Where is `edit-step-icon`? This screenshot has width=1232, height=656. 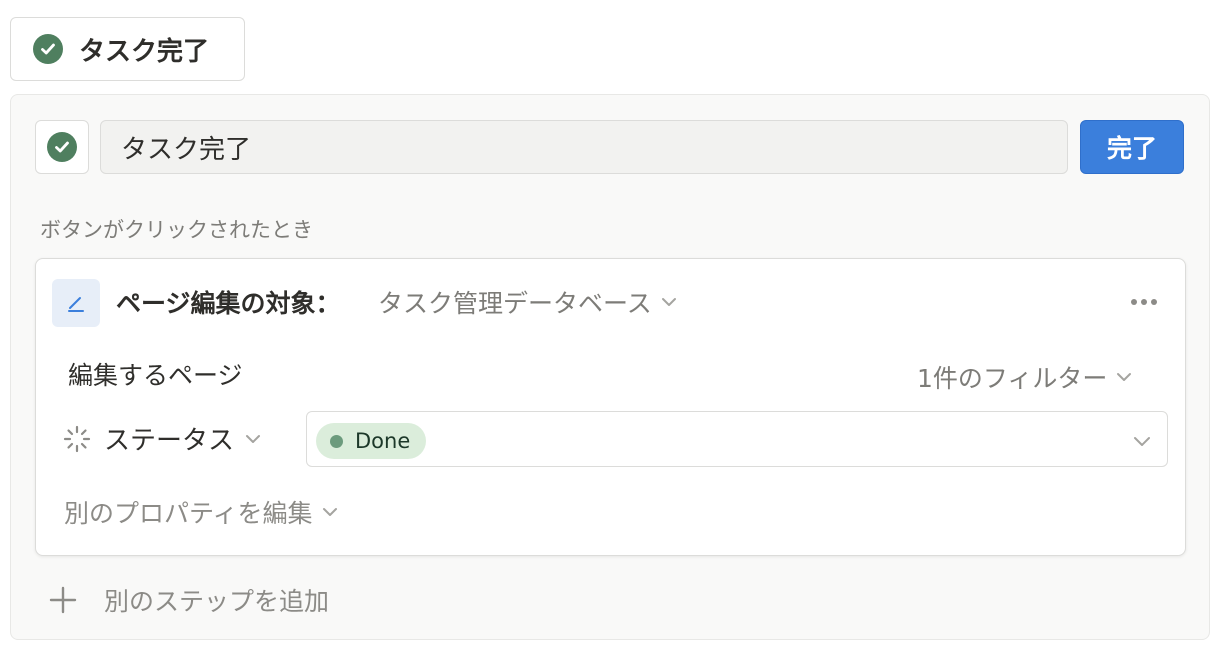 edit-step-icon is located at coordinates (76, 303).